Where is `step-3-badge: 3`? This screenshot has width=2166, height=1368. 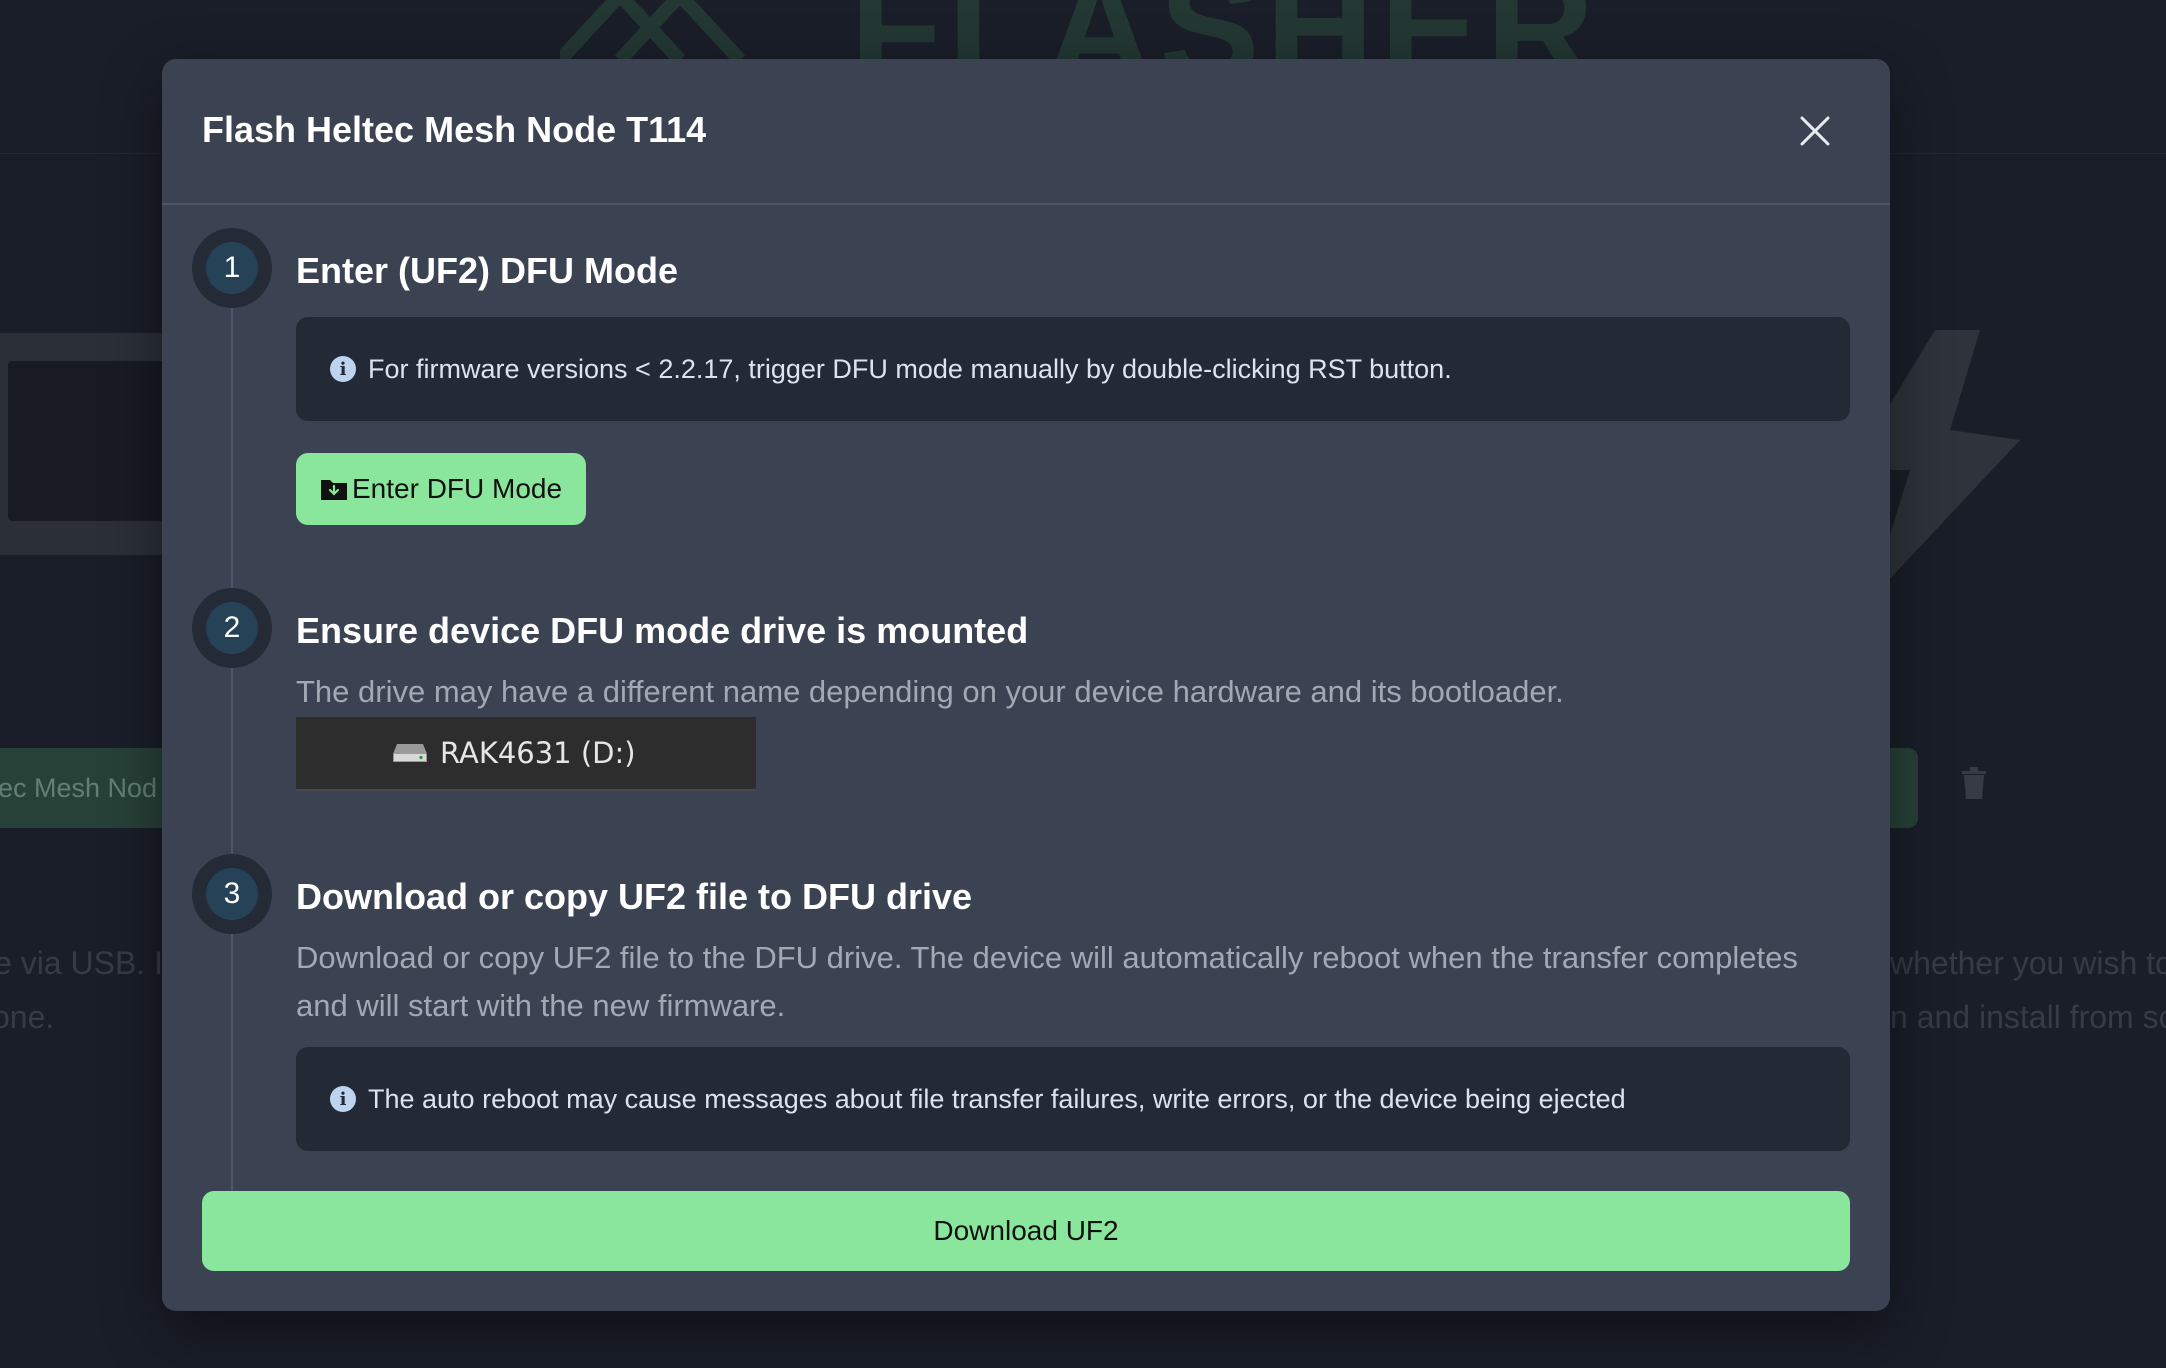 step-3-badge: 3 is located at coordinates (232, 894).